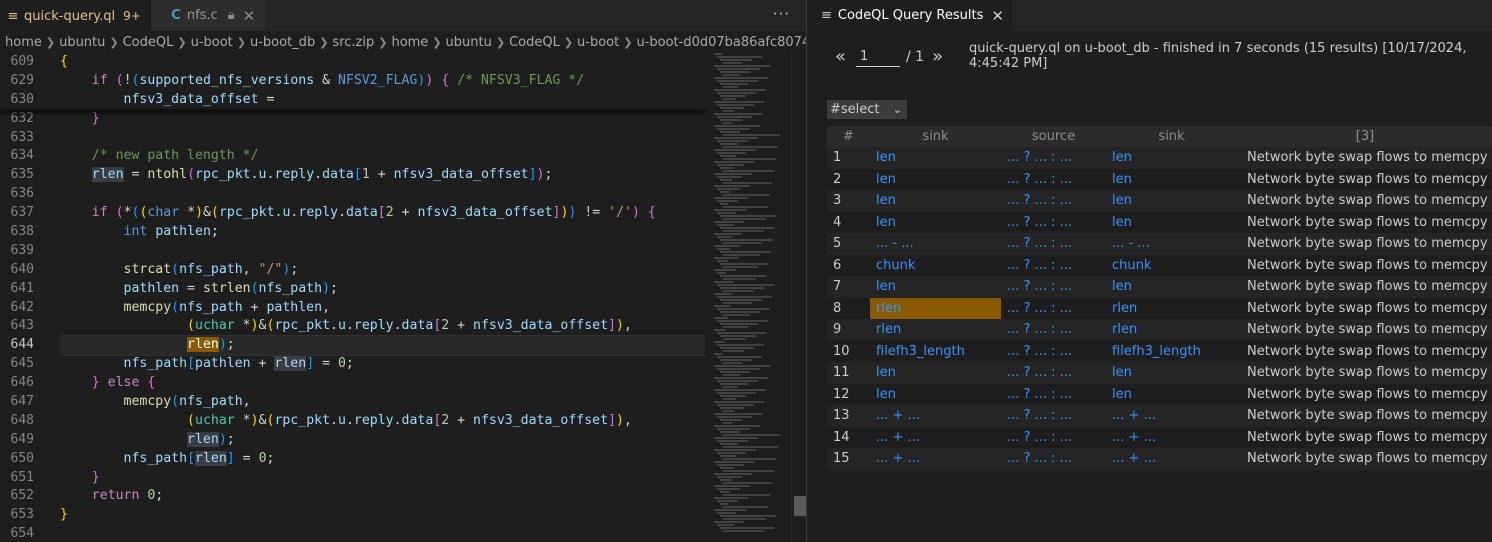  Describe the element at coordinates (800, 506) in the screenshot. I see `scrollbar-thumb` at that location.